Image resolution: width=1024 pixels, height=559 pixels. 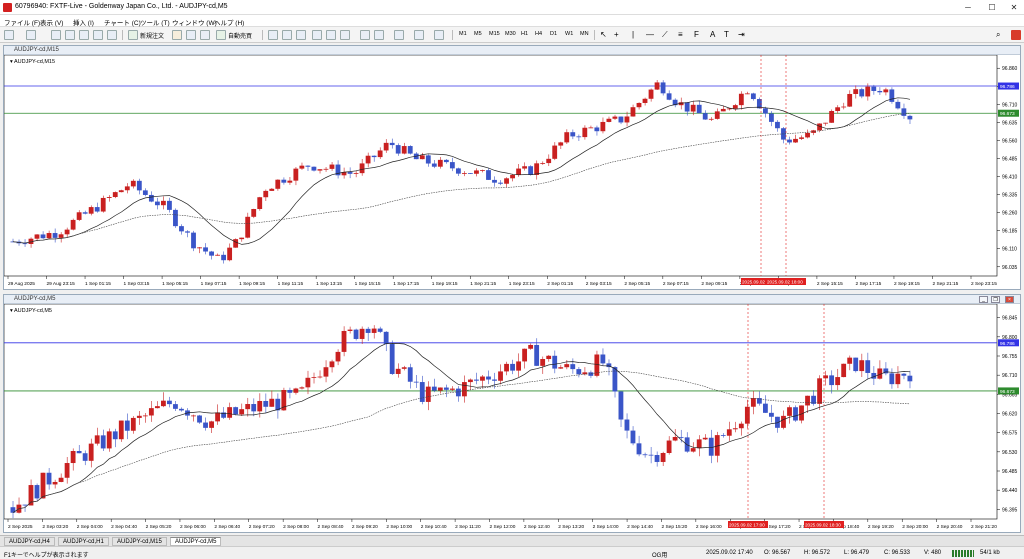 I want to click on timeframe-d1: D1, so click(x=553, y=34).